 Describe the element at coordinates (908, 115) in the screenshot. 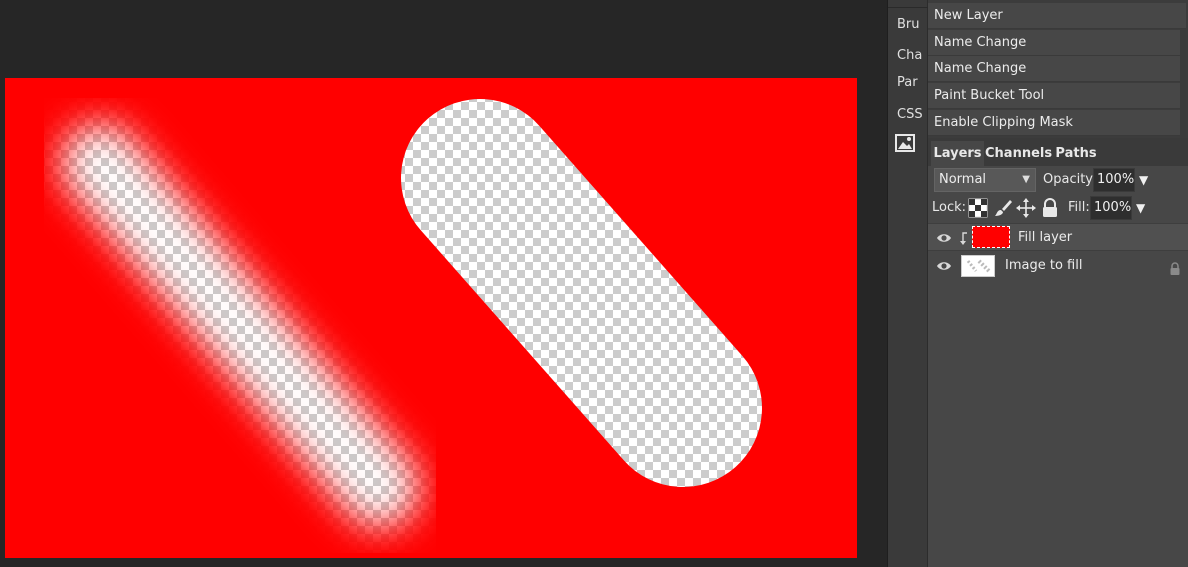

I see `dock-css-button: CSS` at that location.